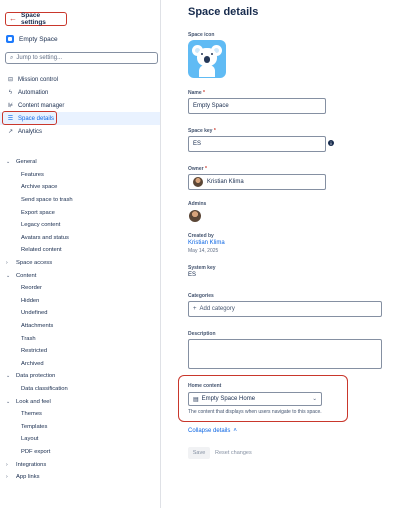  I want to click on collapse-details-button: Collapse details ˄, so click(212, 431).